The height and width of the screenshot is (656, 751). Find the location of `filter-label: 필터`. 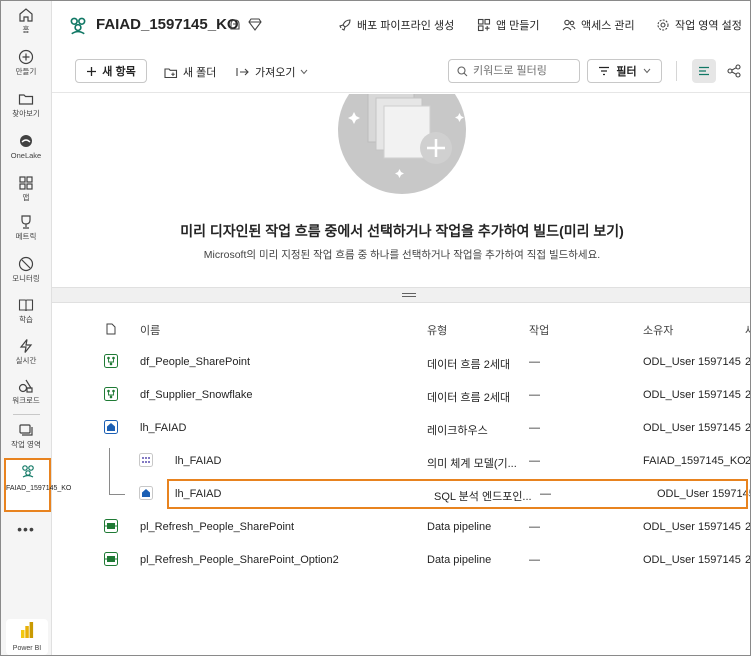

filter-label: 필터 is located at coordinates (626, 72).